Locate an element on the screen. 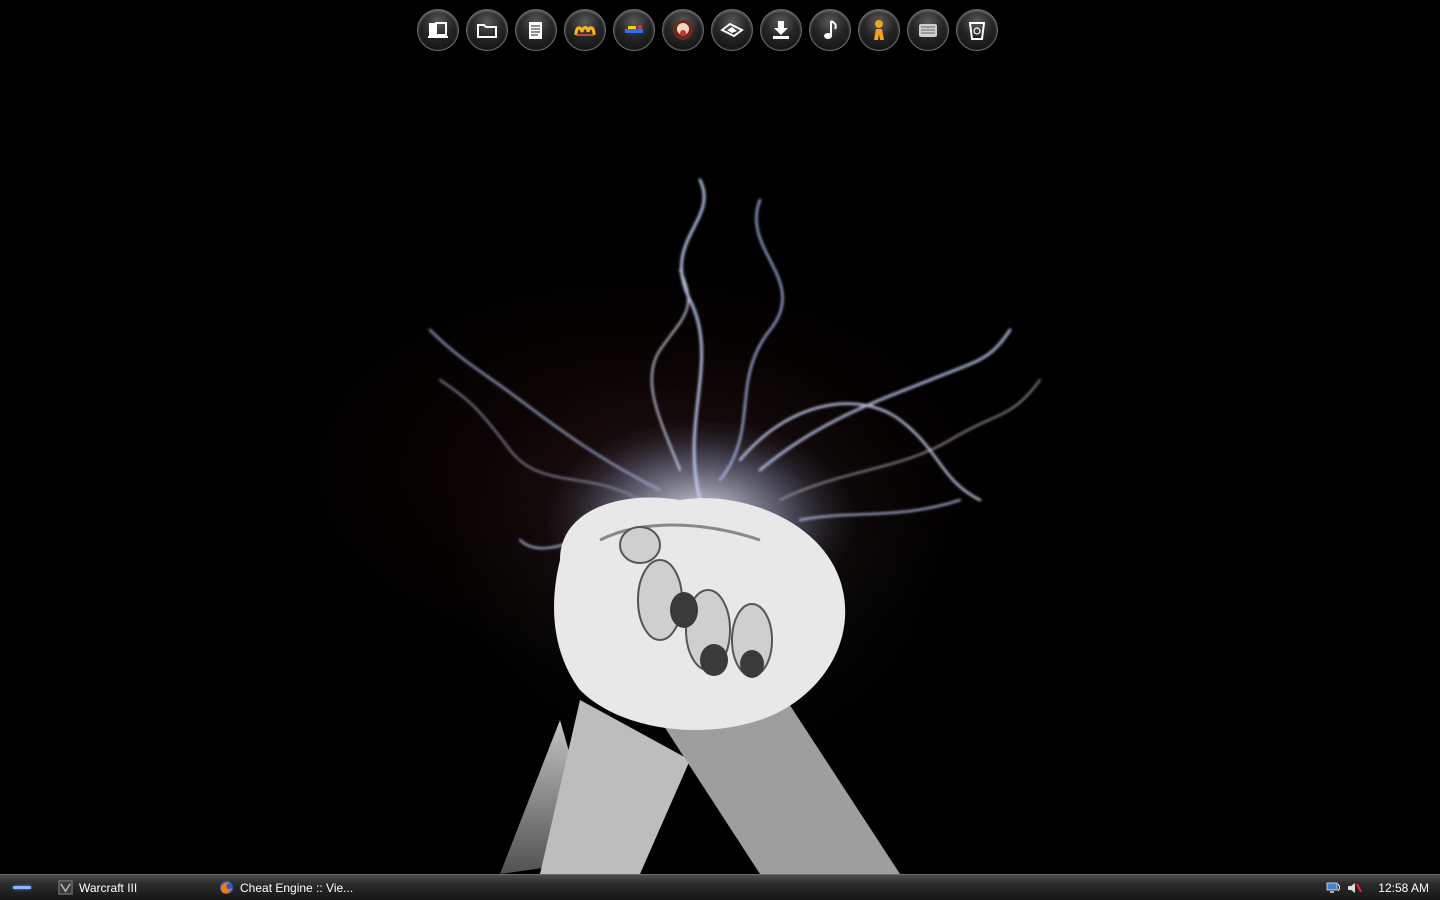 The image size is (1440, 900). firefox-icon is located at coordinates (226, 887).